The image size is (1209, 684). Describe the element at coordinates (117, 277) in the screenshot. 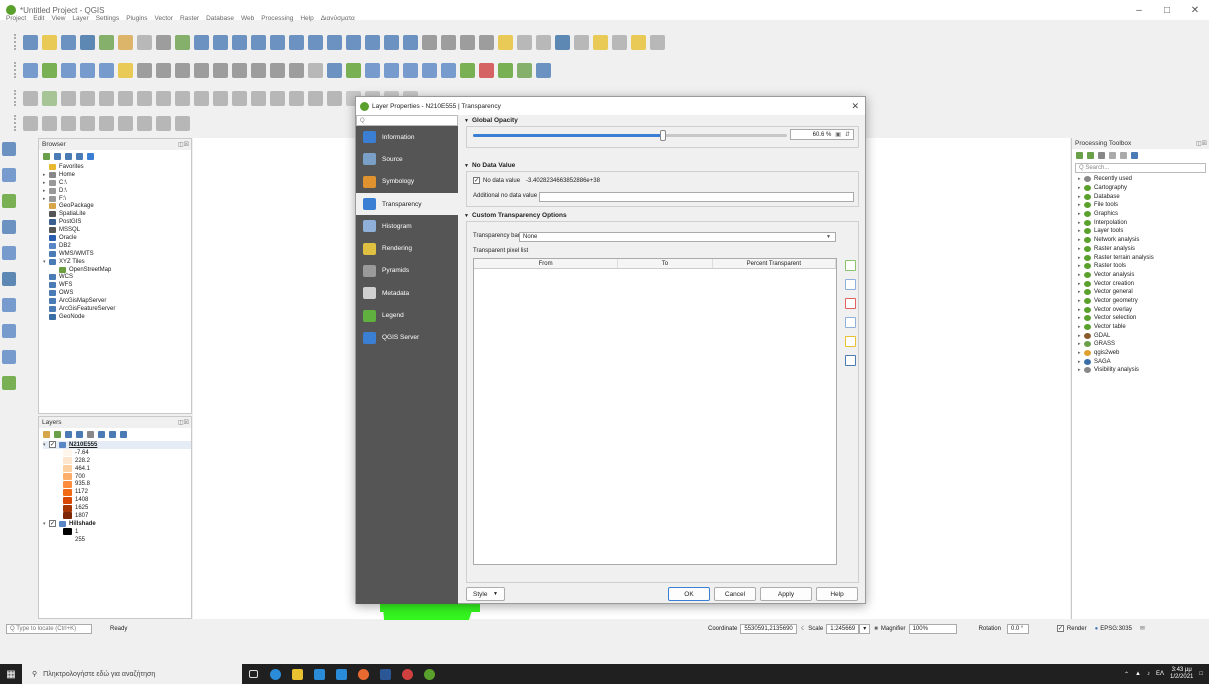

I see `browser-item: WCS` at that location.